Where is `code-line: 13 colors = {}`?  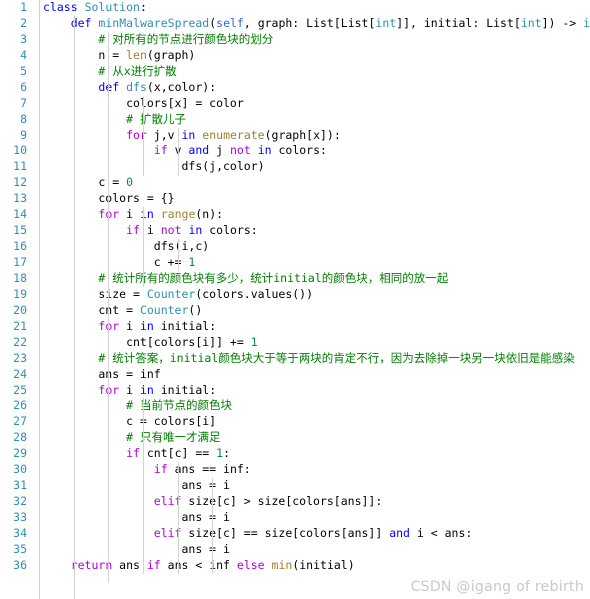
code-line: 13 colors = {} is located at coordinates (295, 199).